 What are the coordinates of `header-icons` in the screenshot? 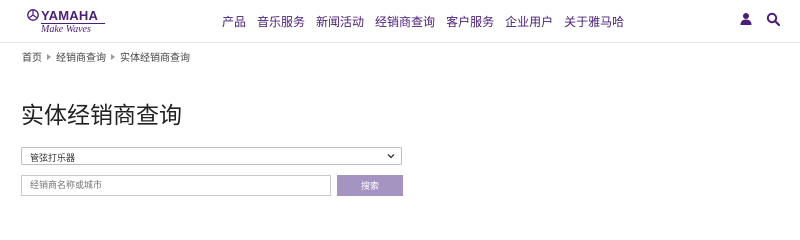 It's located at (759, 19).